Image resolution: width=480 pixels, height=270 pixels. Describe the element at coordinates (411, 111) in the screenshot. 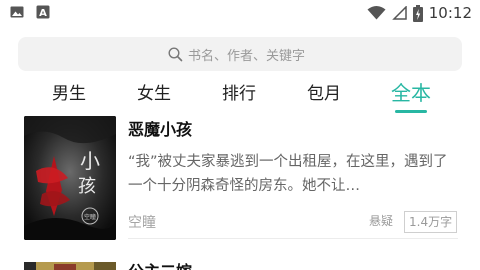

I see `tab-active-indicator` at that location.